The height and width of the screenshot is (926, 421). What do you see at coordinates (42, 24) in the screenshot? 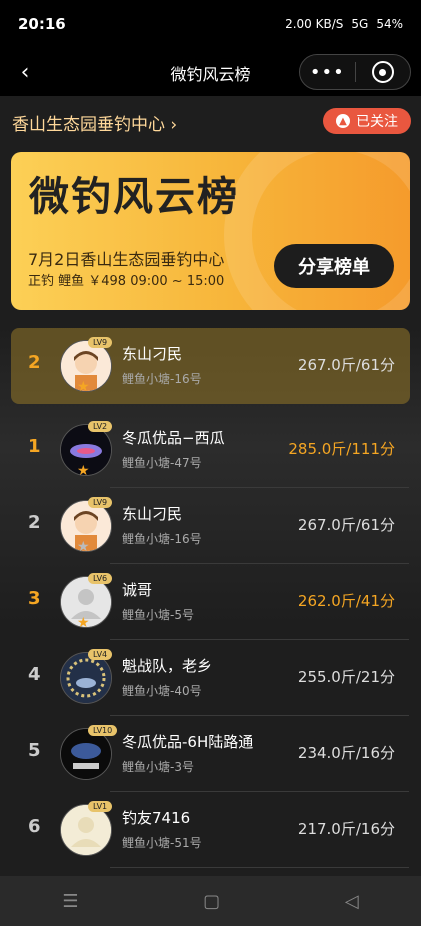
I see `status-time: 20:16` at bounding box center [42, 24].